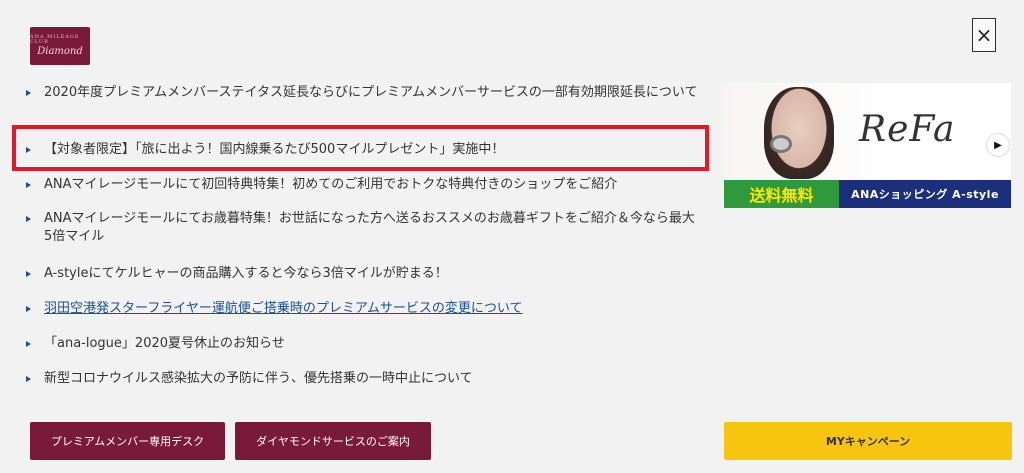  I want to click on banner-brand: ReFa, so click(907, 129).